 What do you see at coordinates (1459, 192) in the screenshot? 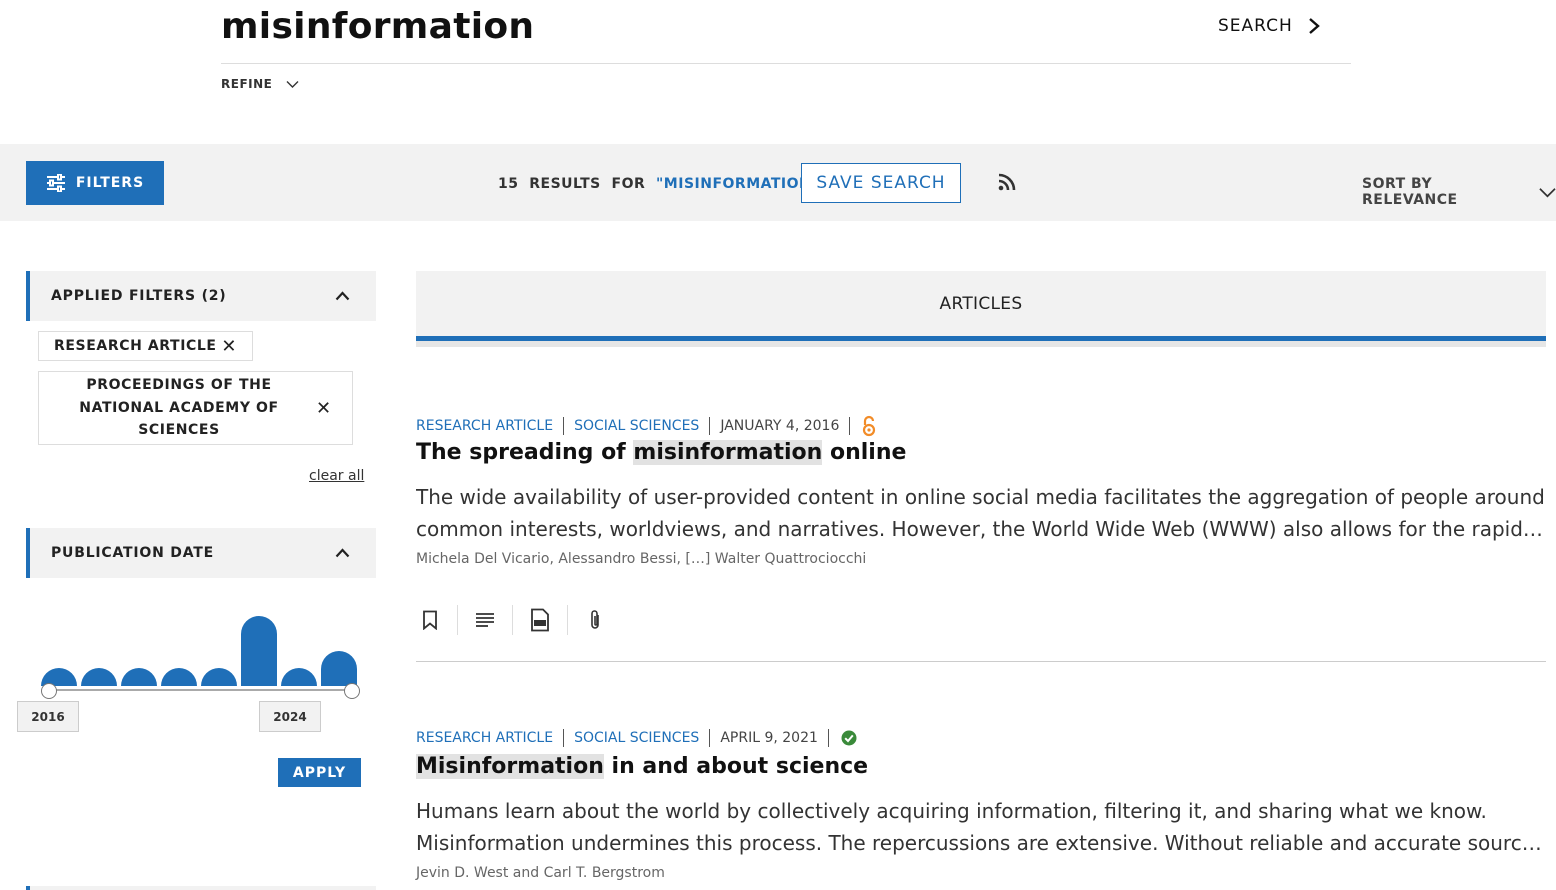
I see `sort-dropdown: SORT BY RELEVANCE` at bounding box center [1459, 192].